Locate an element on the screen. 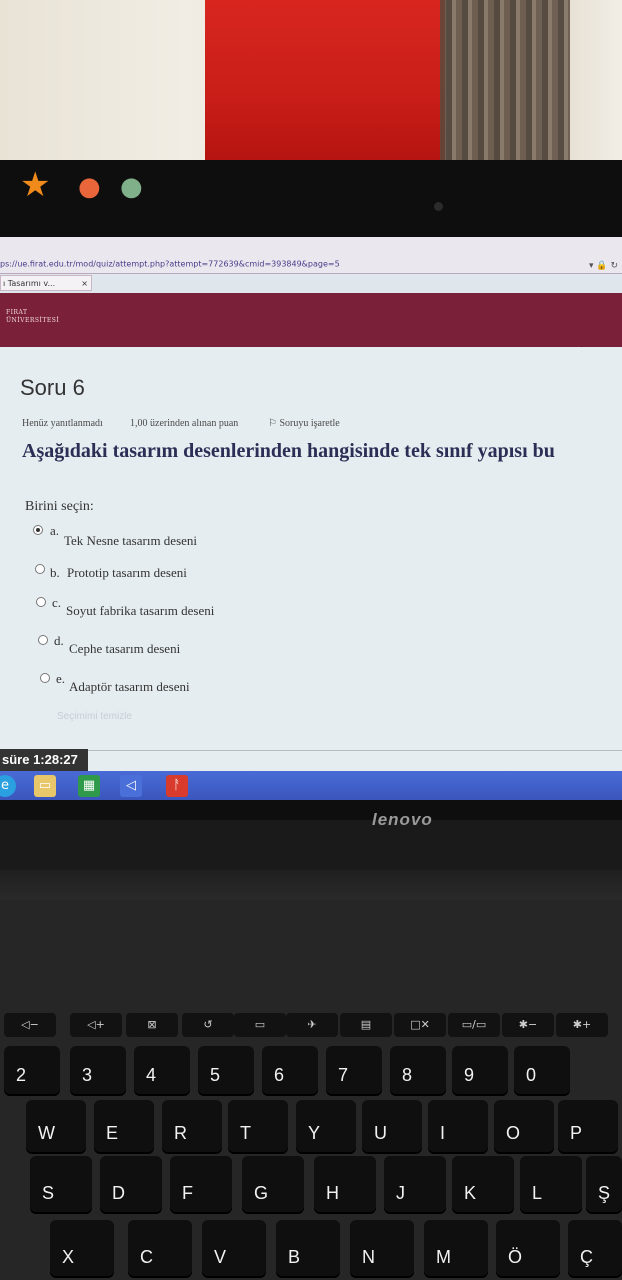 Image resolution: width=622 pixels, height=1280 pixels. key-w: W is located at coordinates (56, 1126).